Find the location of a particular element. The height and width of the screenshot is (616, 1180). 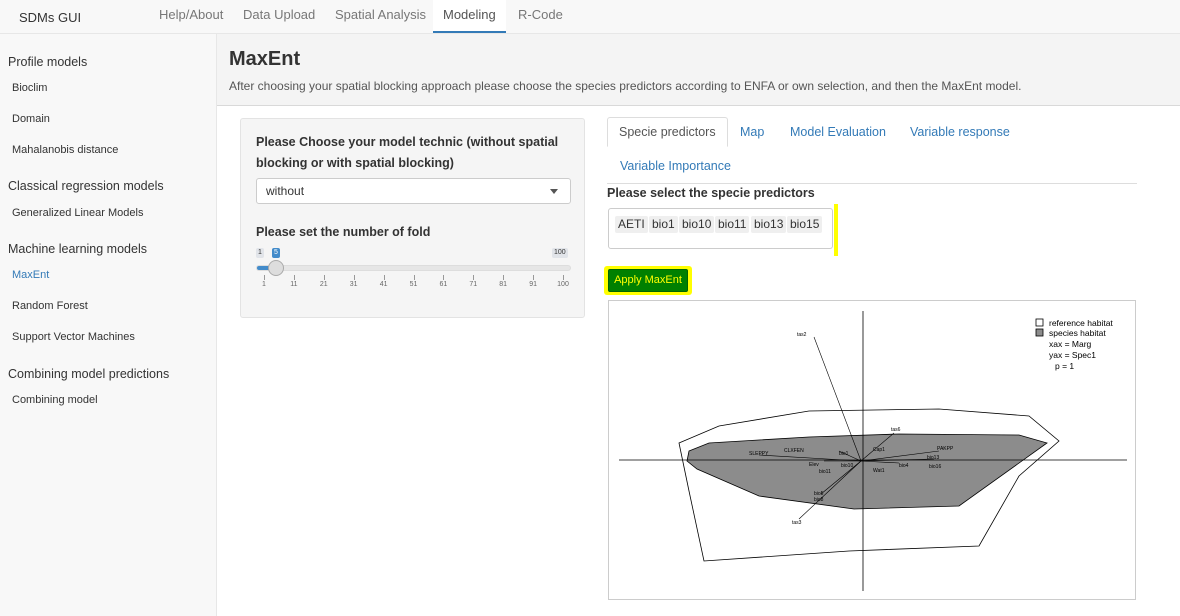

legend-p-label: p = 1 is located at coordinates (1064, 366).